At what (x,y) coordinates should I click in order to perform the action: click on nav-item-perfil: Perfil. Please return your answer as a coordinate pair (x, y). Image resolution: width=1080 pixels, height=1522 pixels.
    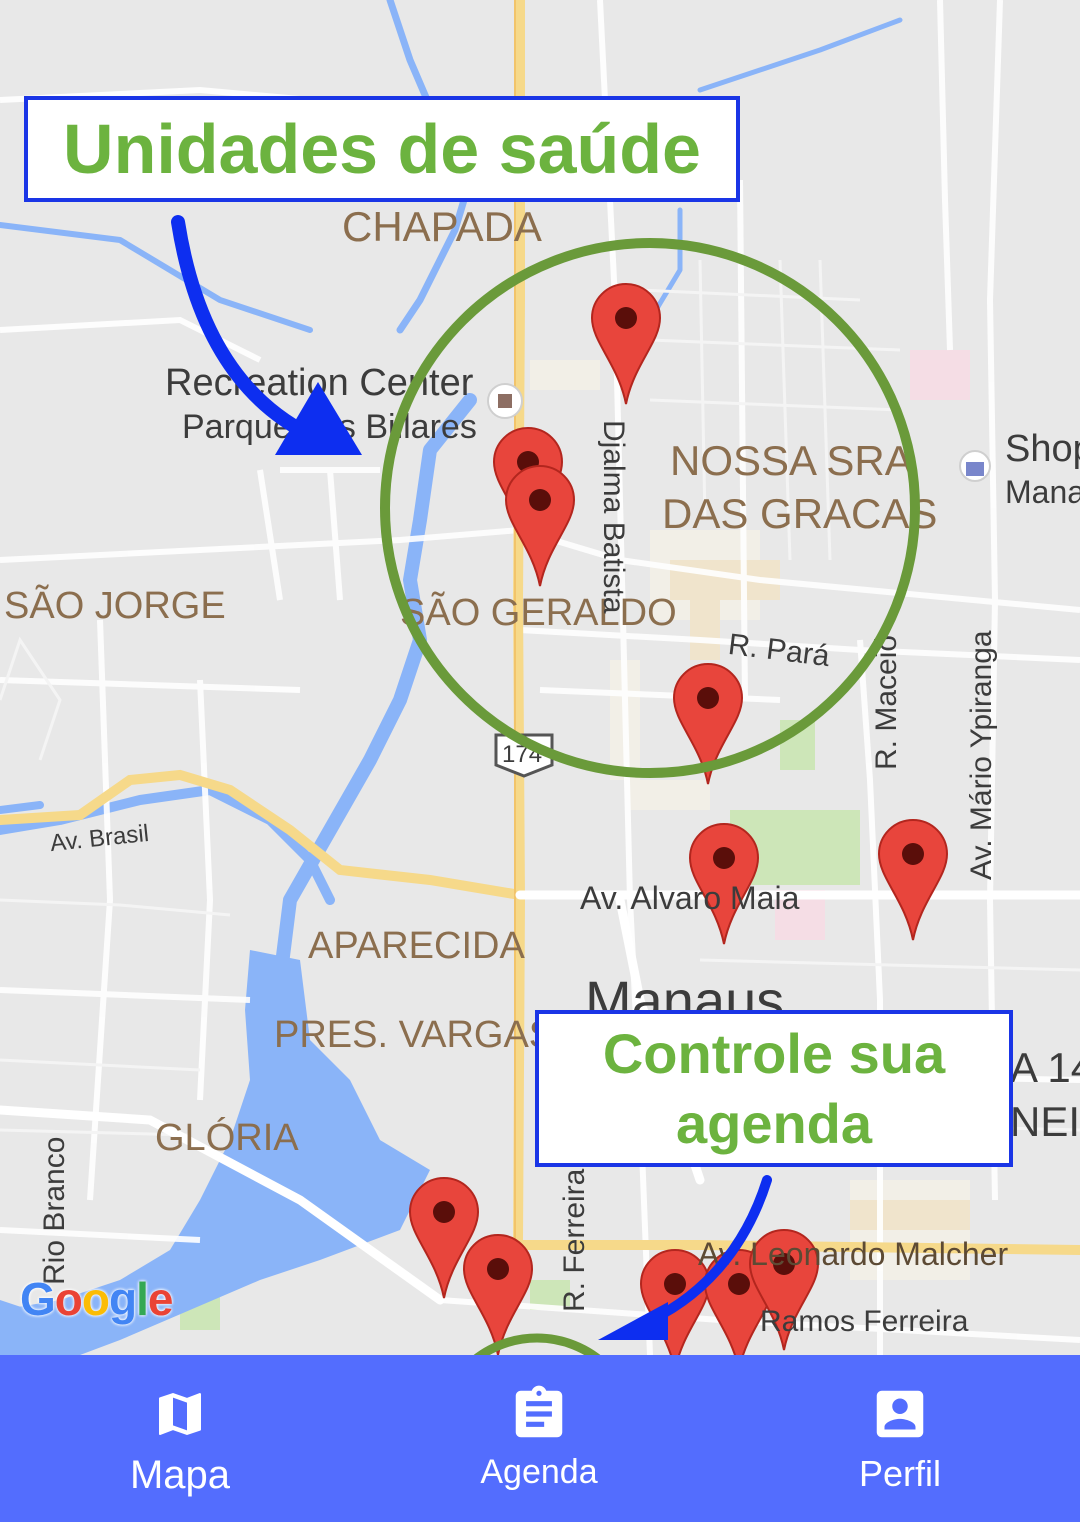
    Looking at the image, I should click on (900, 1438).